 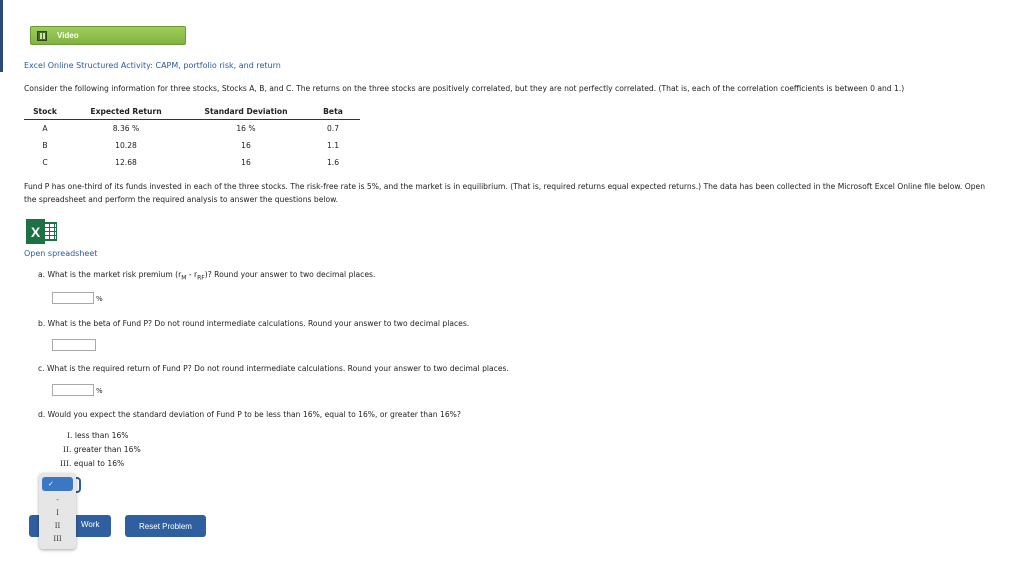 I want to click on question-a-mid: - r, so click(x=192, y=274).